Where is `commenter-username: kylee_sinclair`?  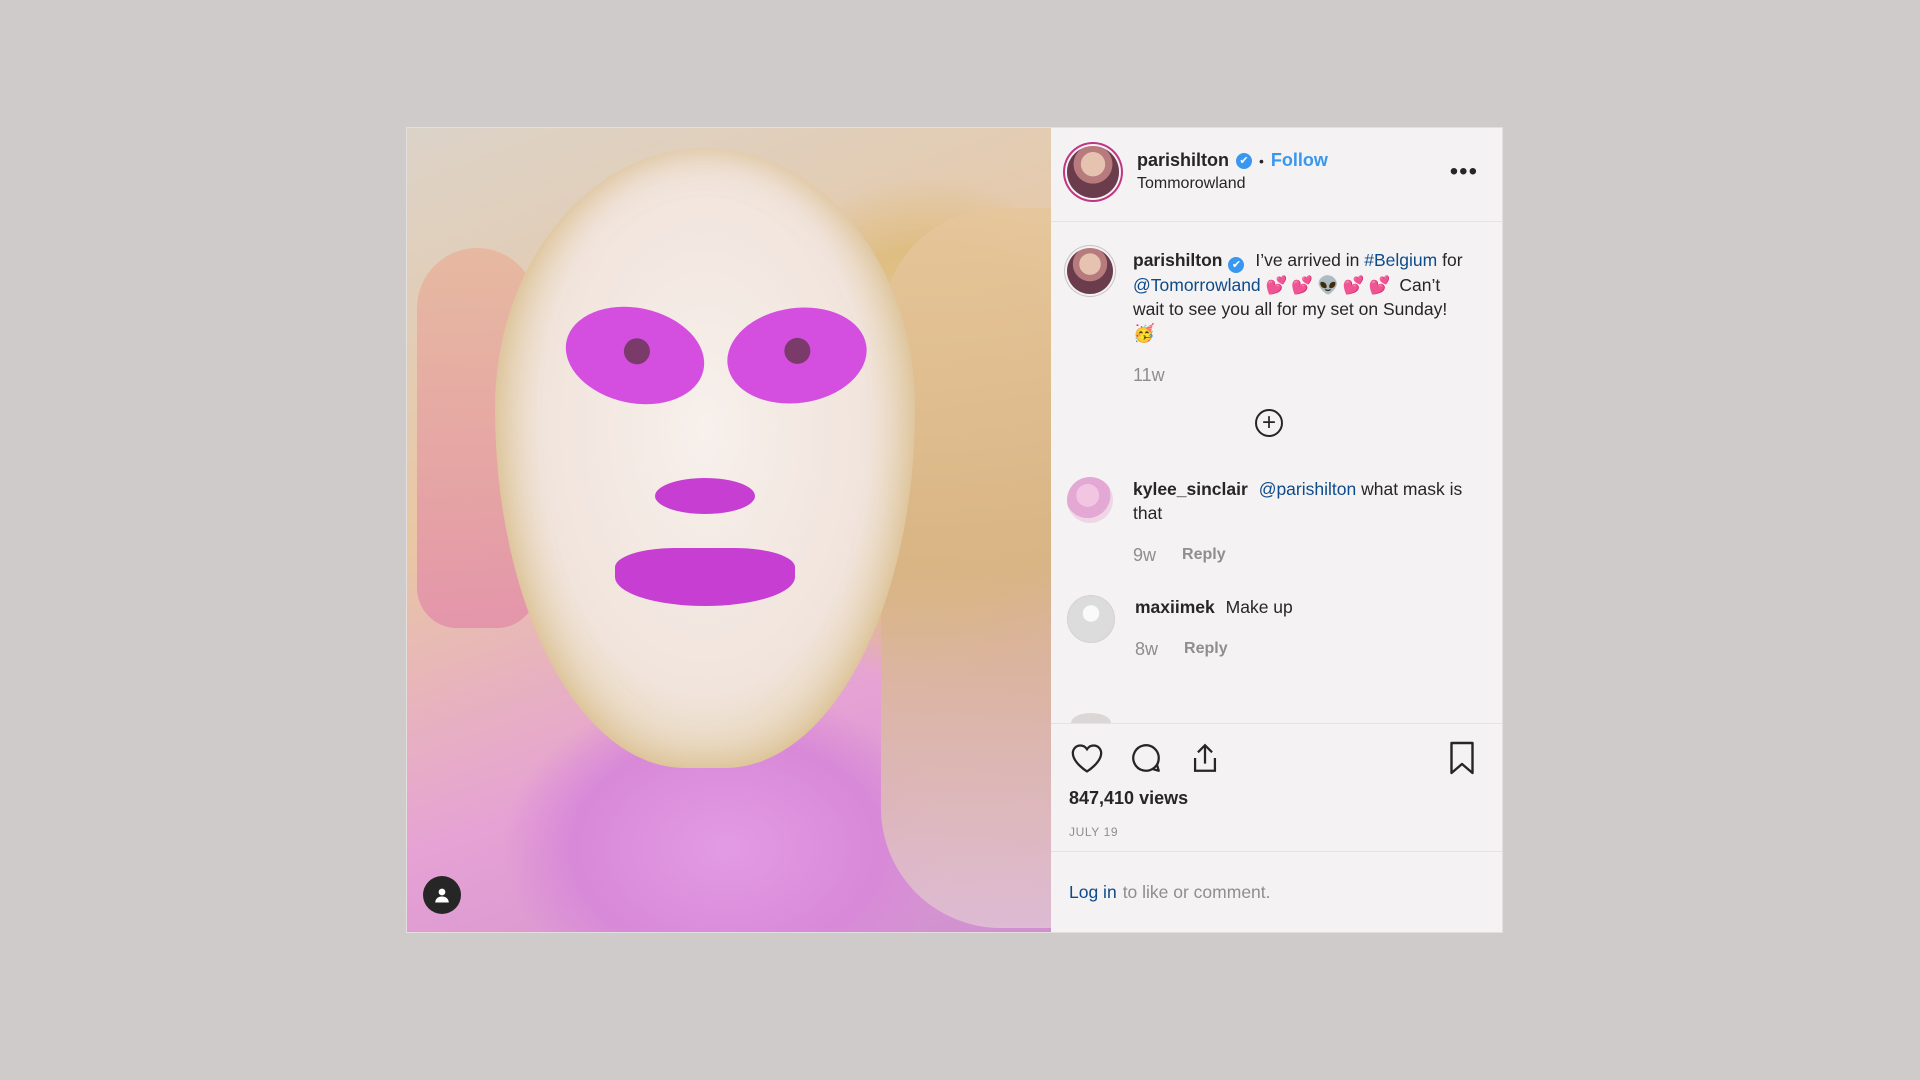 commenter-username: kylee_sinclair is located at coordinates (1190, 489).